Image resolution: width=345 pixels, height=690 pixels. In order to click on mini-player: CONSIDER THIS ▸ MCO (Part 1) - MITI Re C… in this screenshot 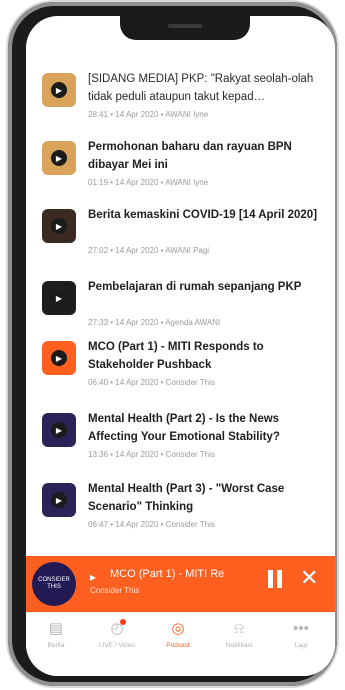, I will do `click(180, 584)`.